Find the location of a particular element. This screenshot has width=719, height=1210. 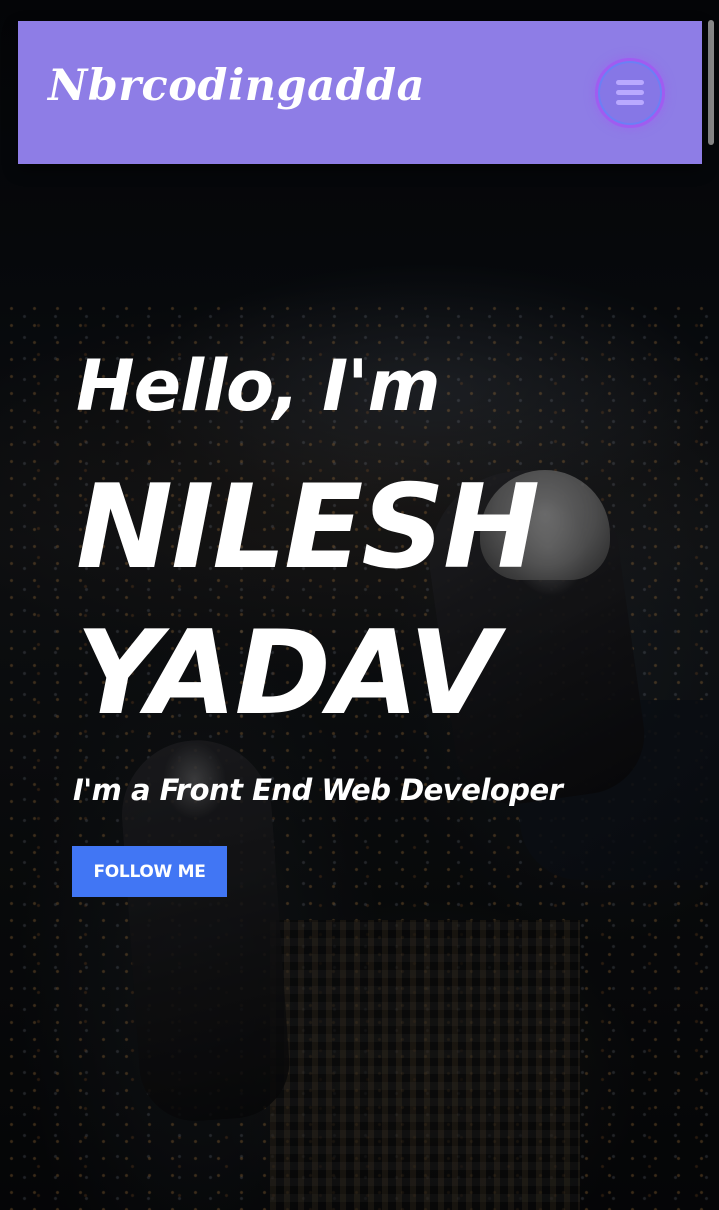

navbar: Nbrcodingadda is located at coordinates (360, 92).